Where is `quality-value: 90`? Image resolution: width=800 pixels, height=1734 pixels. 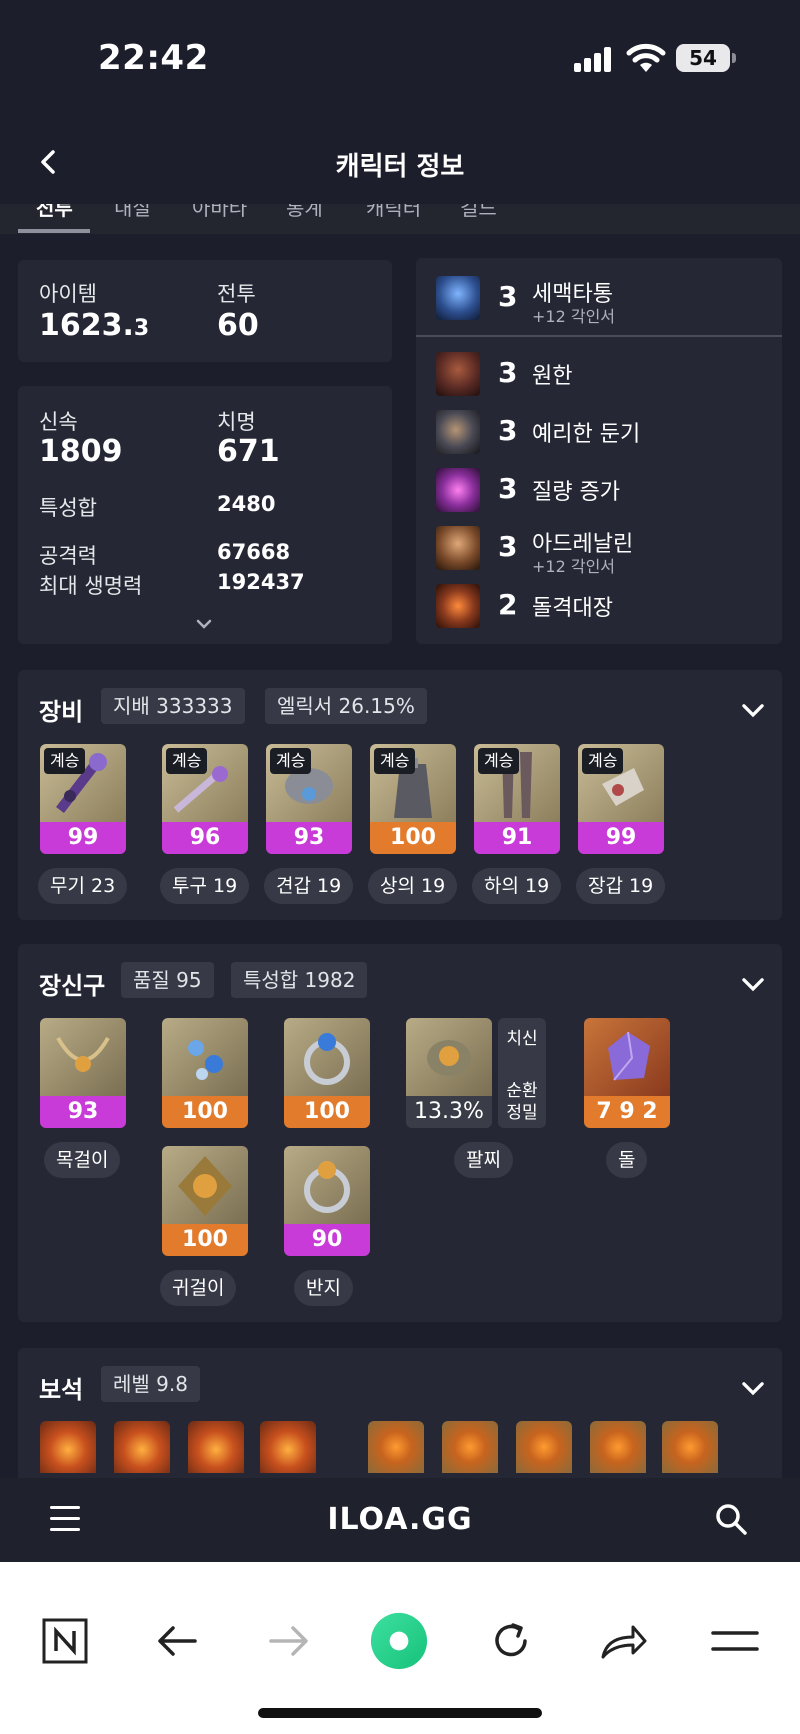
quality-value: 90 is located at coordinates (327, 1240).